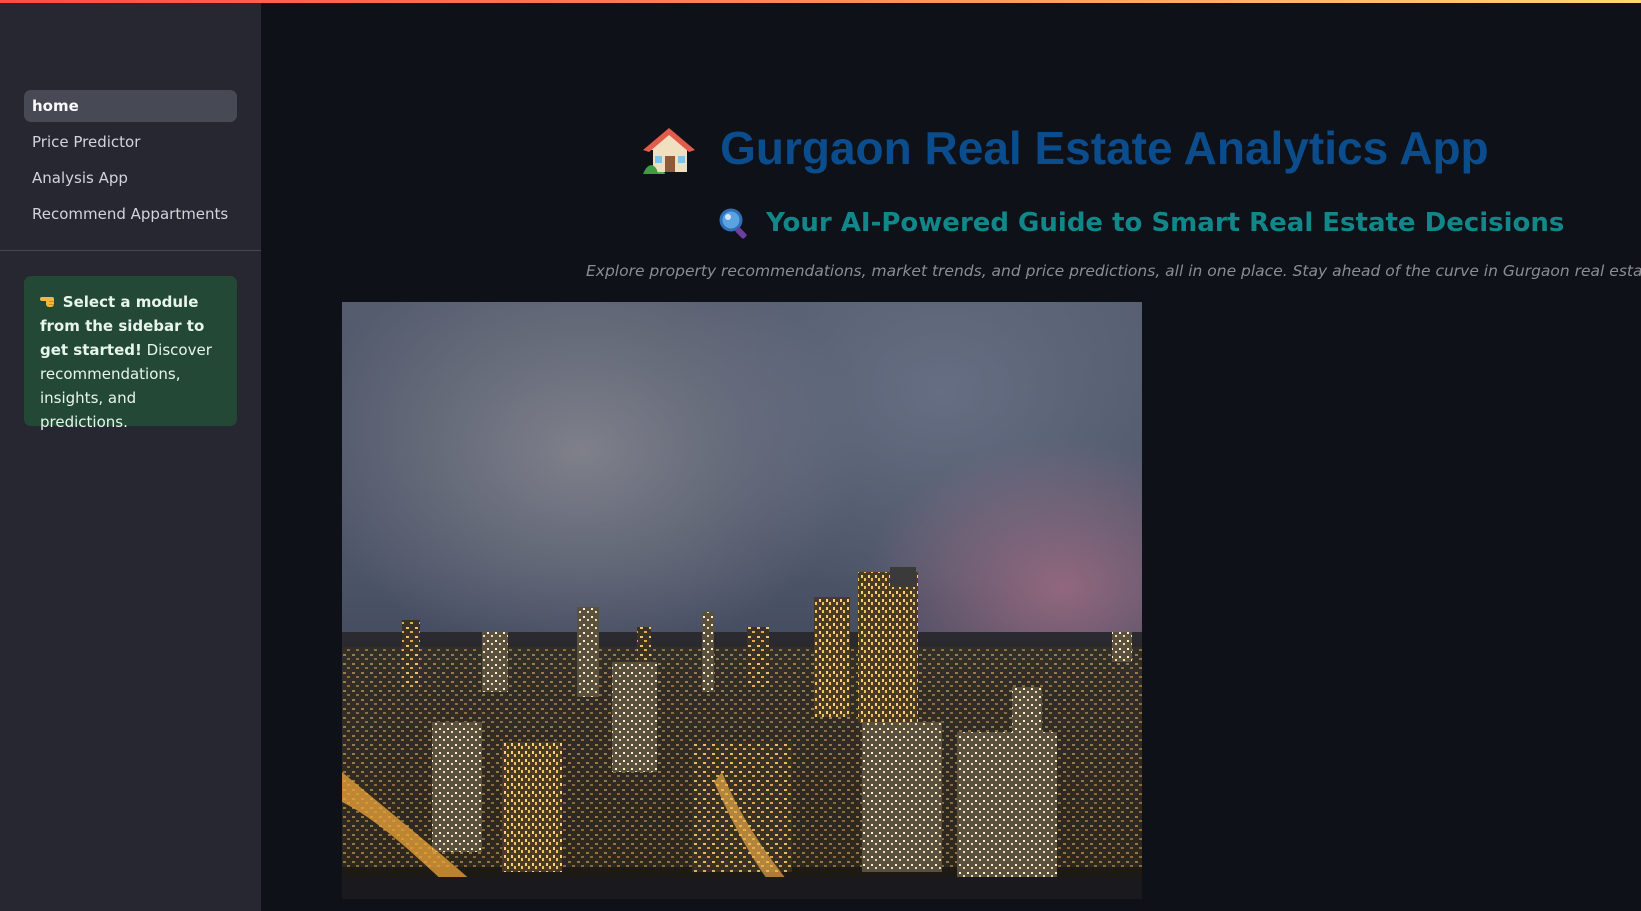 This screenshot has width=1641, height=911. What do you see at coordinates (130, 214) in the screenshot?
I see `sidebar-item-recommend-appartments: Recommend Appartments` at bounding box center [130, 214].